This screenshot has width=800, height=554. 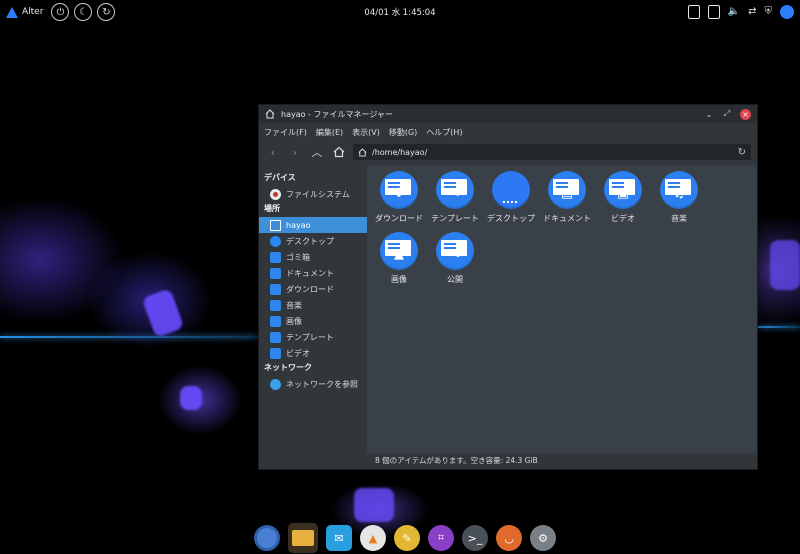 I want to click on network-icon, so click(x=275, y=384).